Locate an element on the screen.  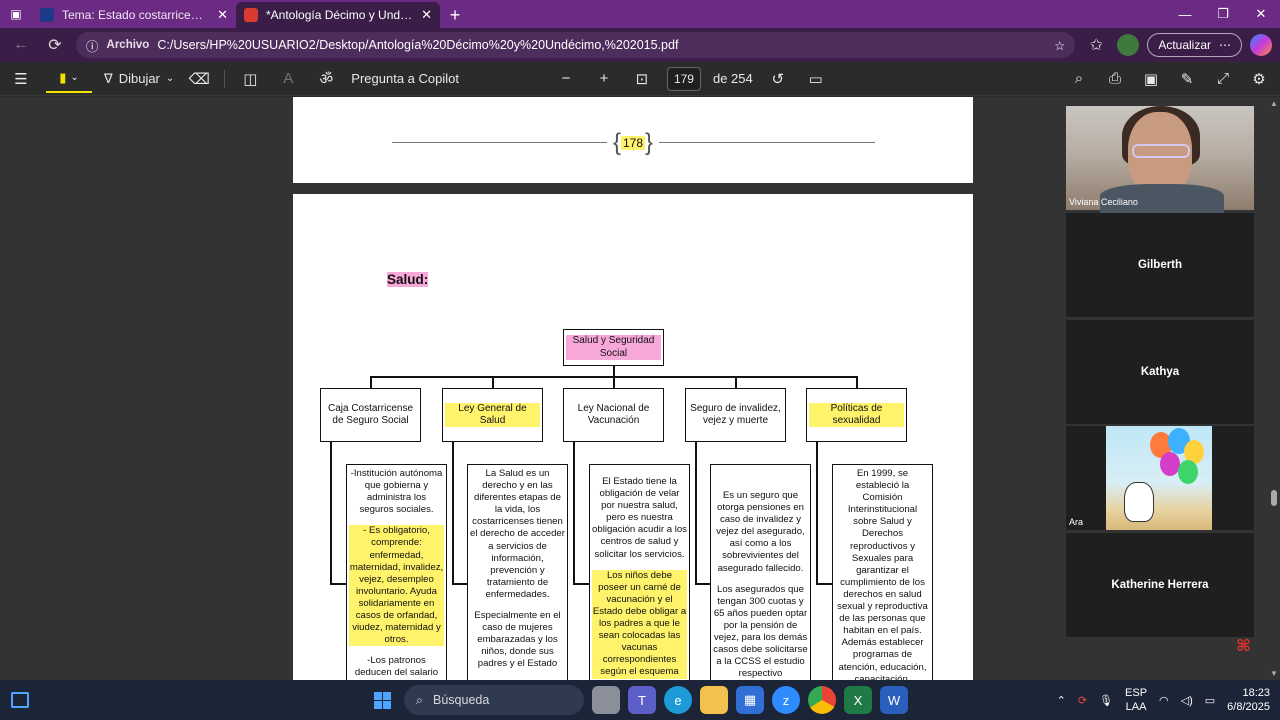
taskbar-apps: ⌕ Búsqueda T e ▦ z X W is located at coordinates (638, 700).